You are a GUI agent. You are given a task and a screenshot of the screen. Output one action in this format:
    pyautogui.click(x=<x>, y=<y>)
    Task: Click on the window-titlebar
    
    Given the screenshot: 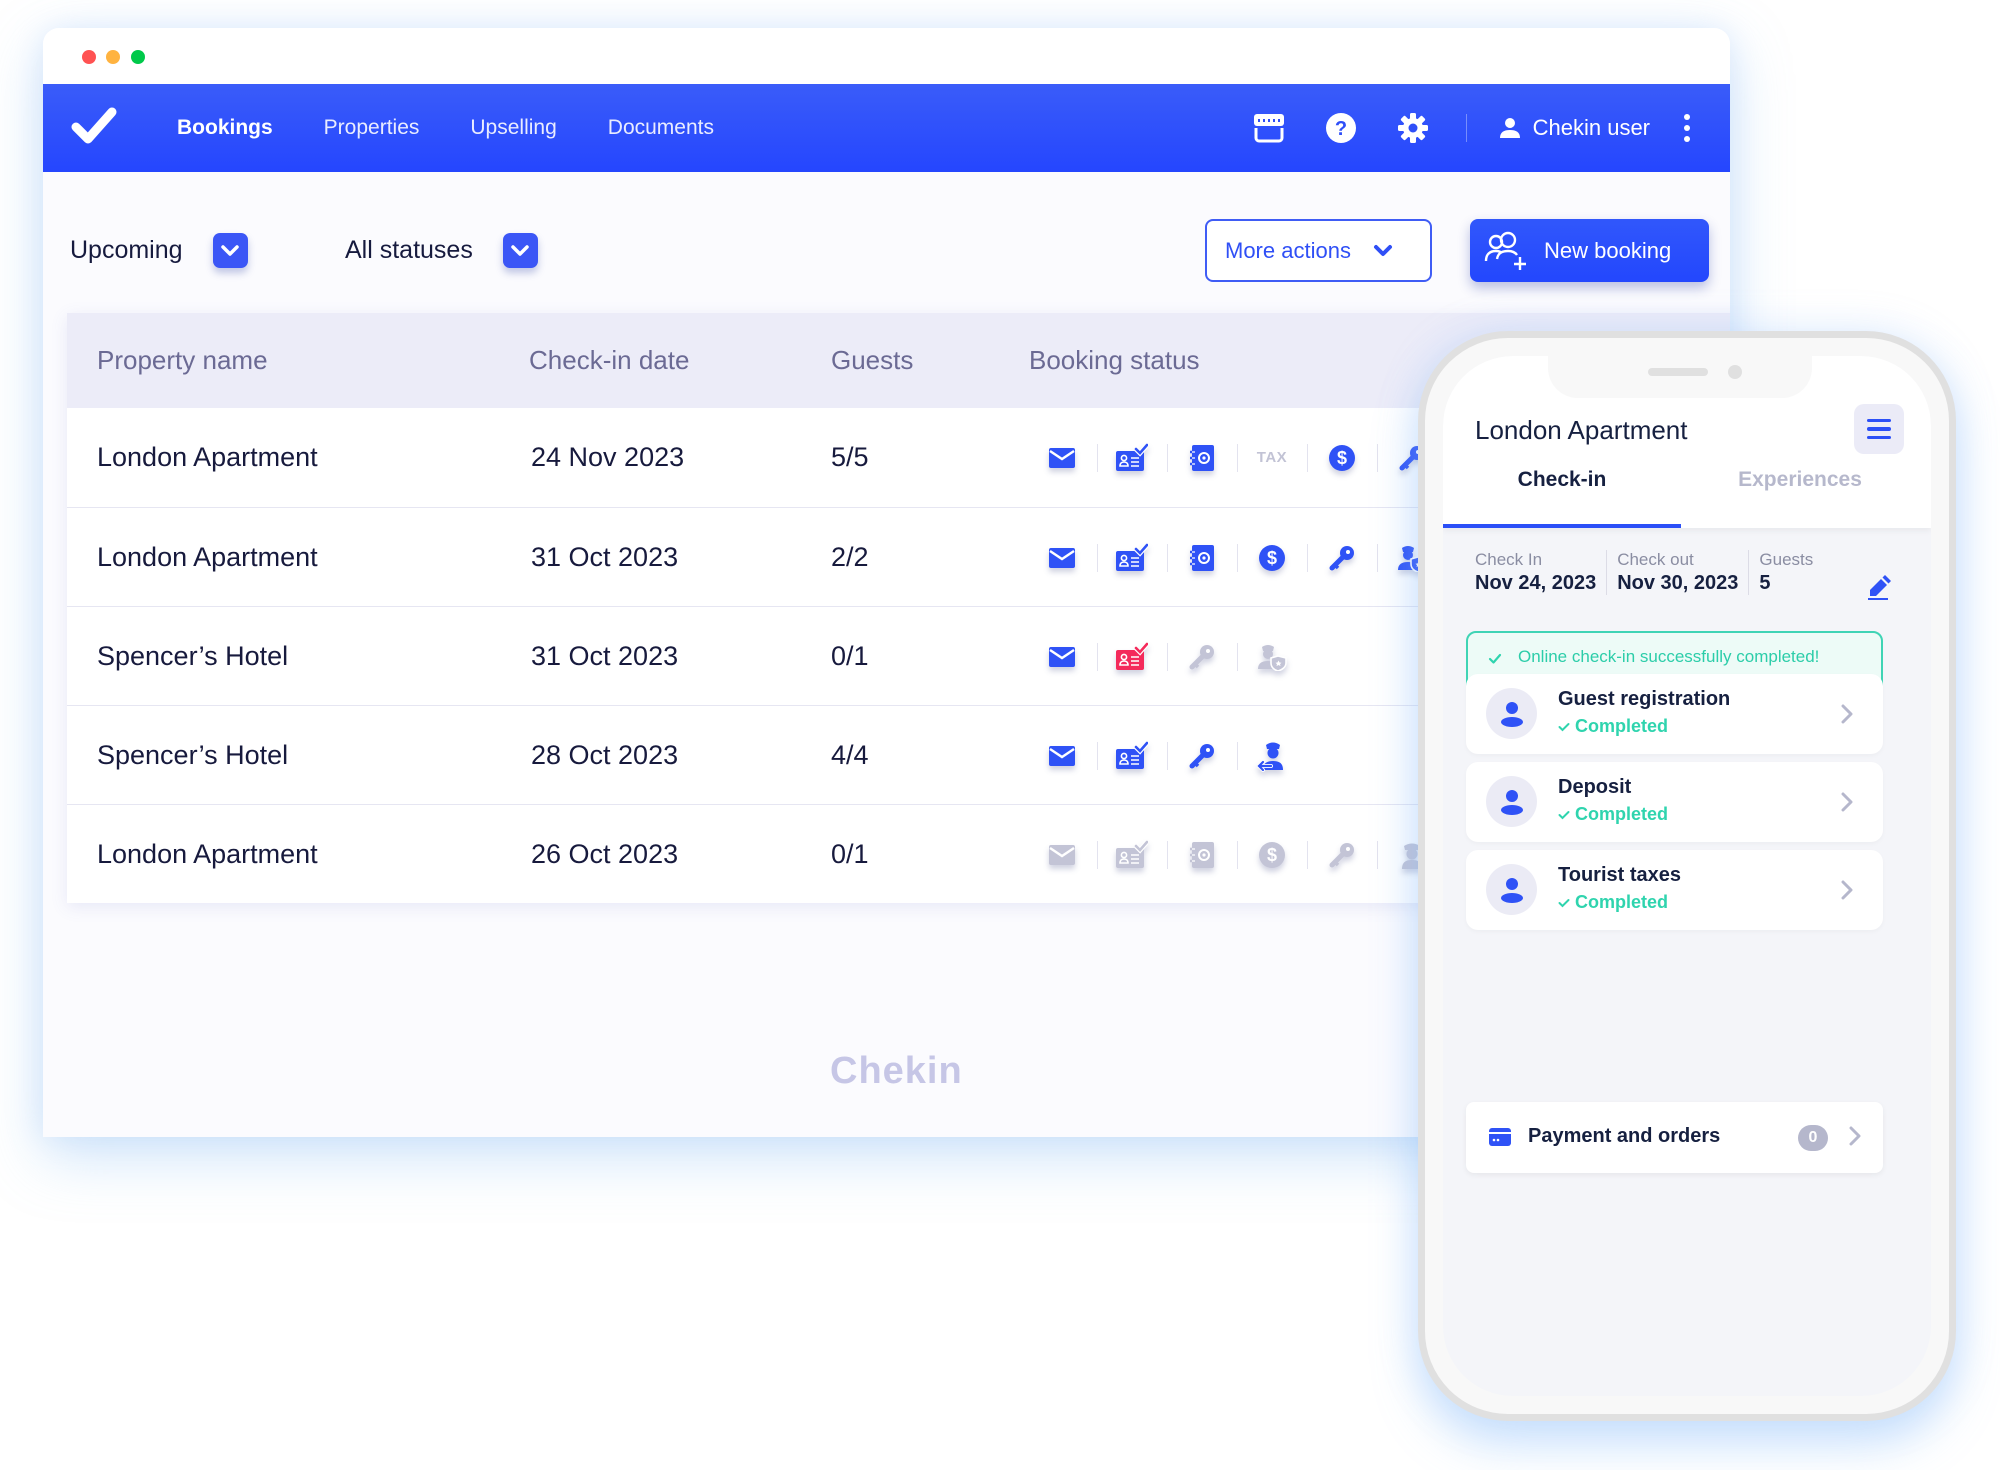 What is the action you would take?
    pyautogui.click(x=886, y=56)
    